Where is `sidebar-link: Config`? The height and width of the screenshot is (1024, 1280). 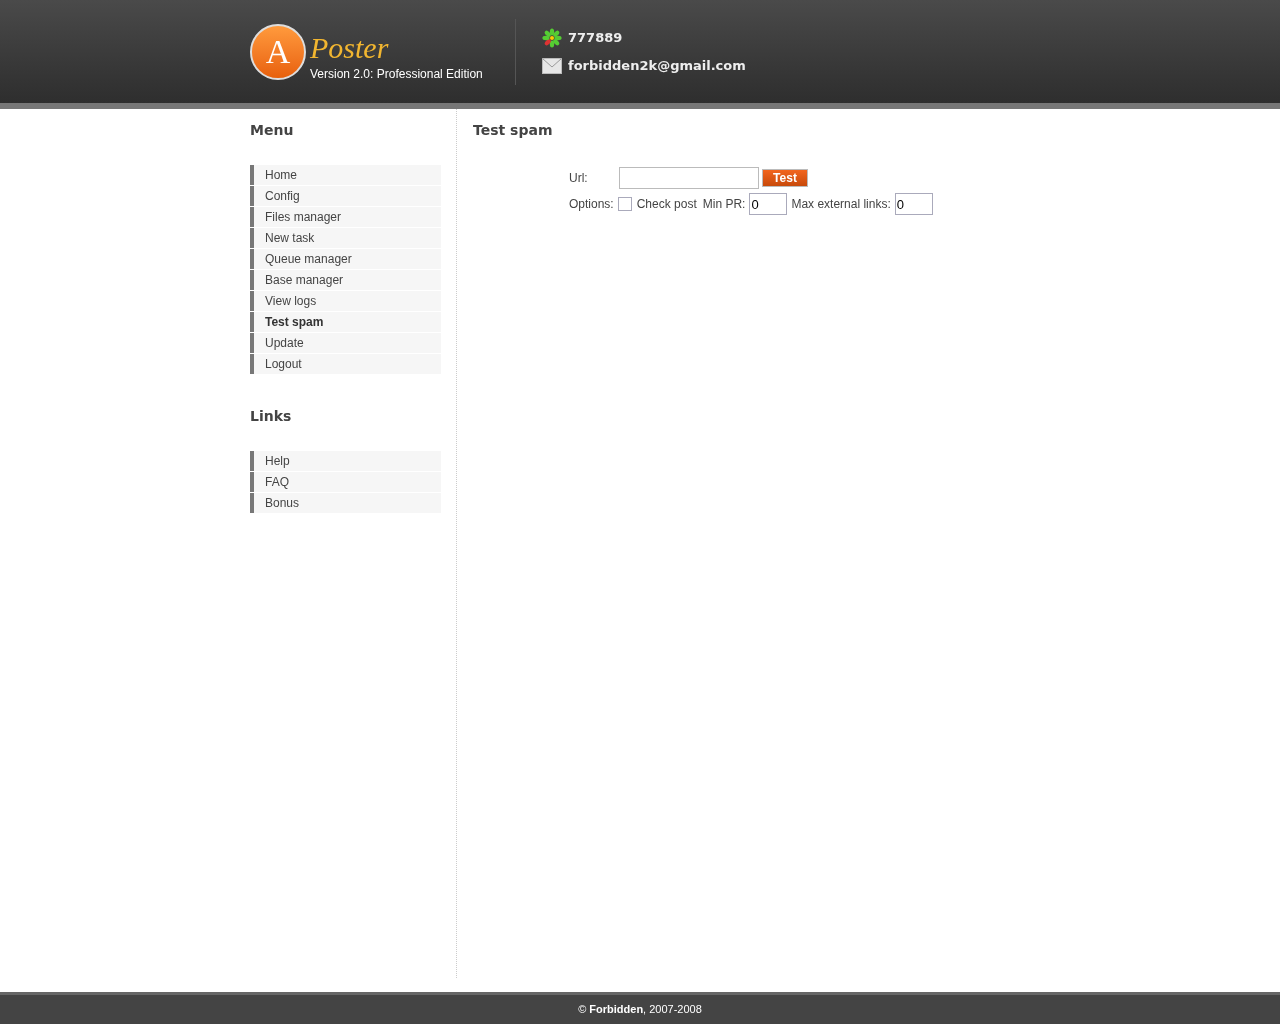
sidebar-link: Config is located at coordinates (345, 196).